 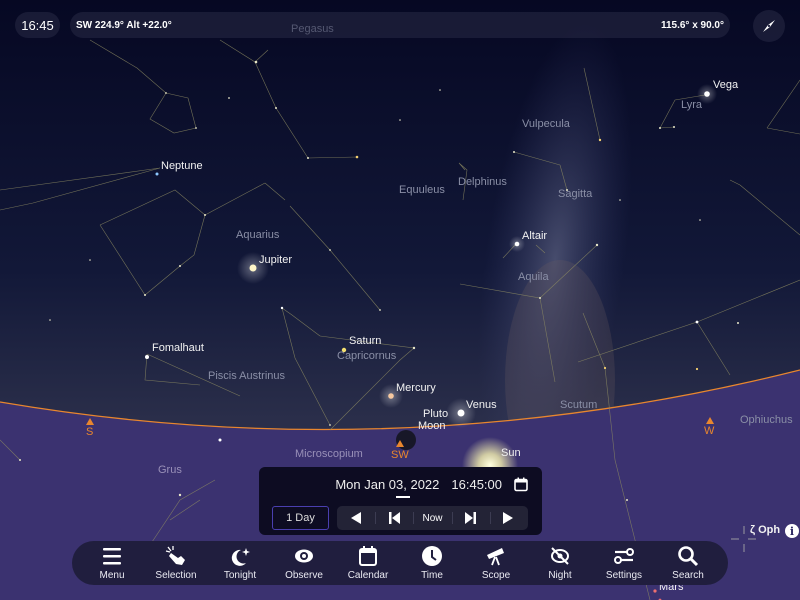 What do you see at coordinates (709, 431) in the screenshot?
I see `direction-label-w: W` at bounding box center [709, 431].